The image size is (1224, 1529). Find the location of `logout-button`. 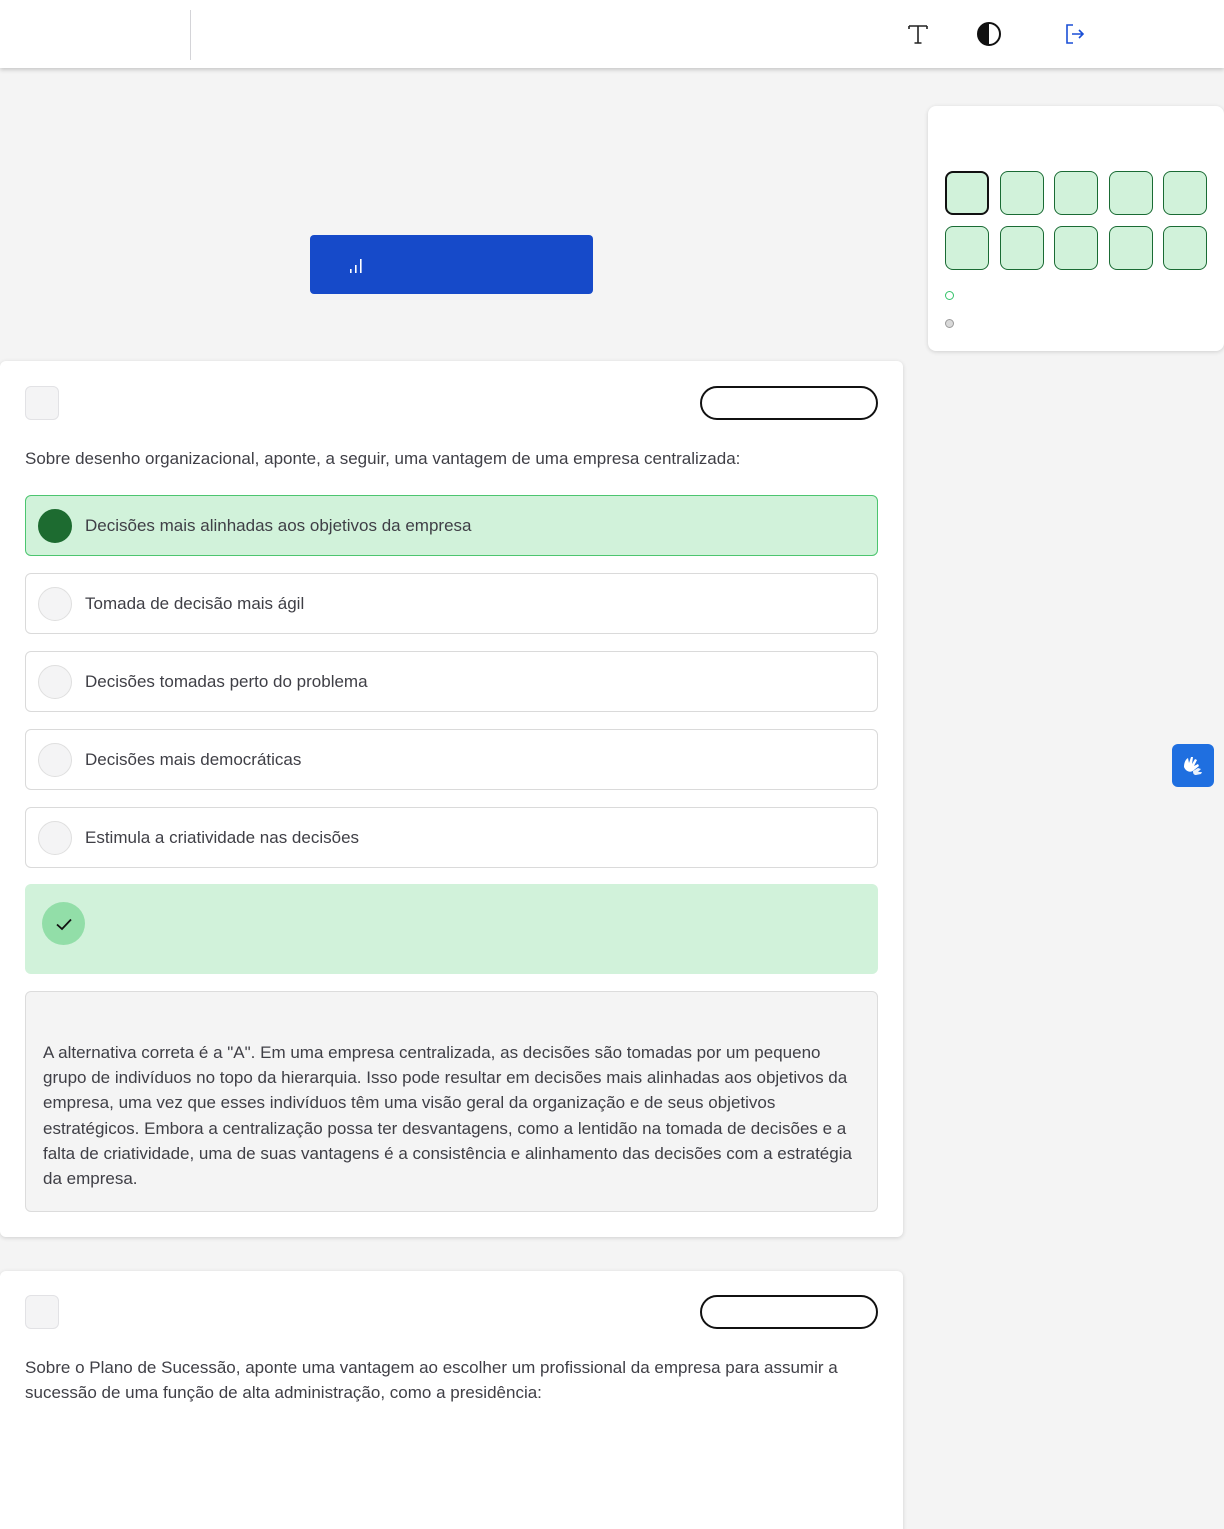

logout-button is located at coordinates (1075, 34).